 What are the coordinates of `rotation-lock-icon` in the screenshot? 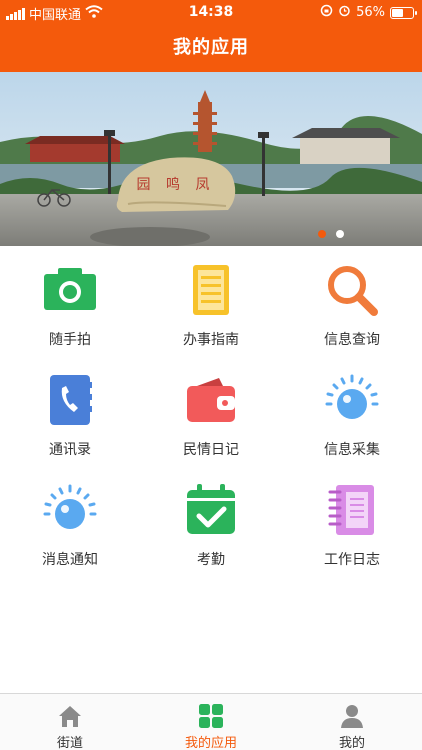 It's located at (326, 12).